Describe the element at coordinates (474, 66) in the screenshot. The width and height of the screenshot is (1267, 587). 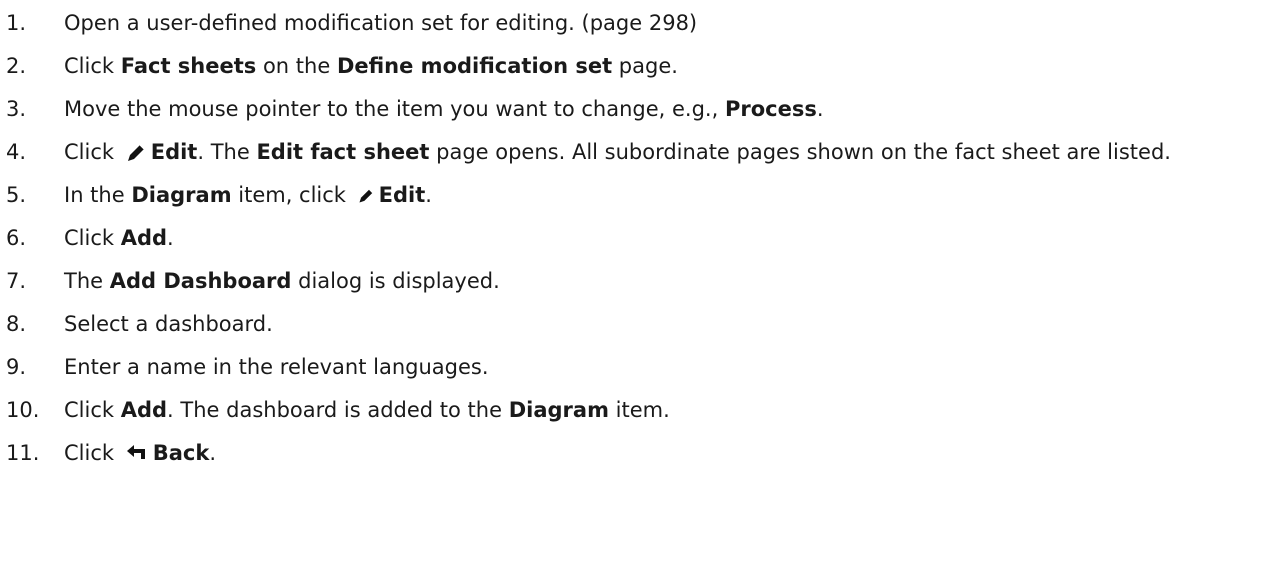
I see `define-modification-set-label: Define modification set` at that location.